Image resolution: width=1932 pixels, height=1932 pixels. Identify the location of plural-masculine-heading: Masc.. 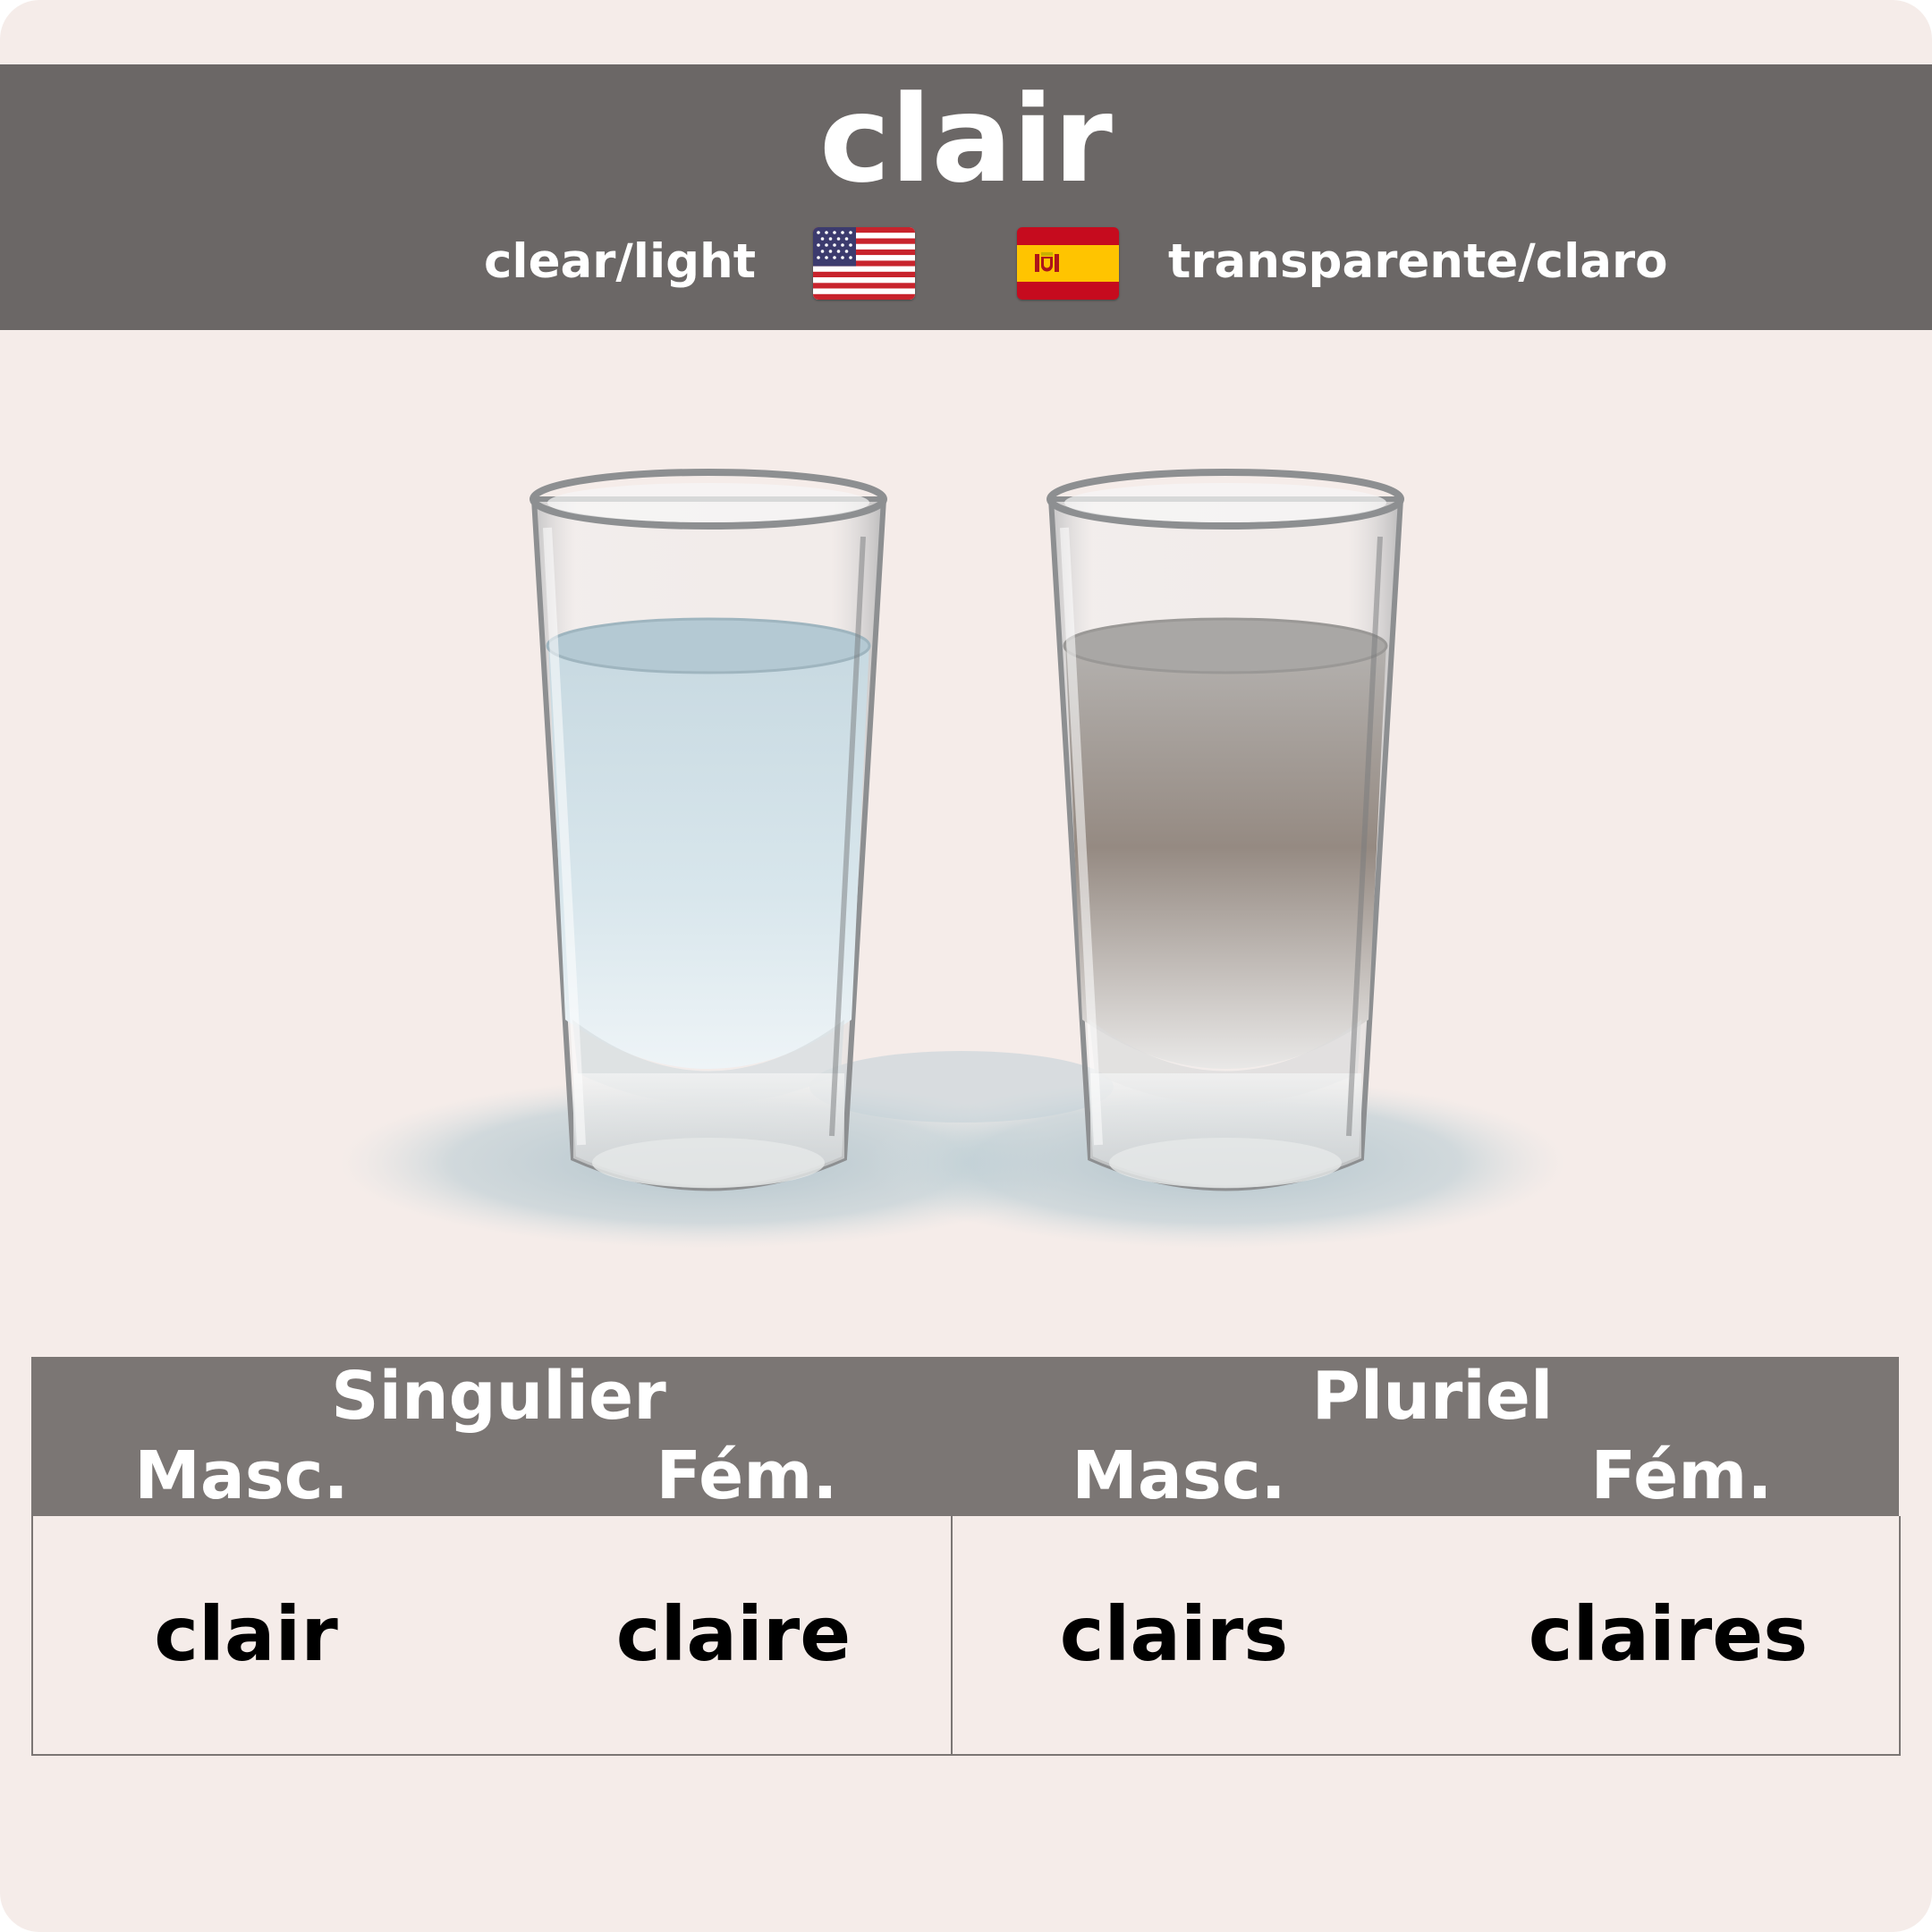
(1179, 1475).